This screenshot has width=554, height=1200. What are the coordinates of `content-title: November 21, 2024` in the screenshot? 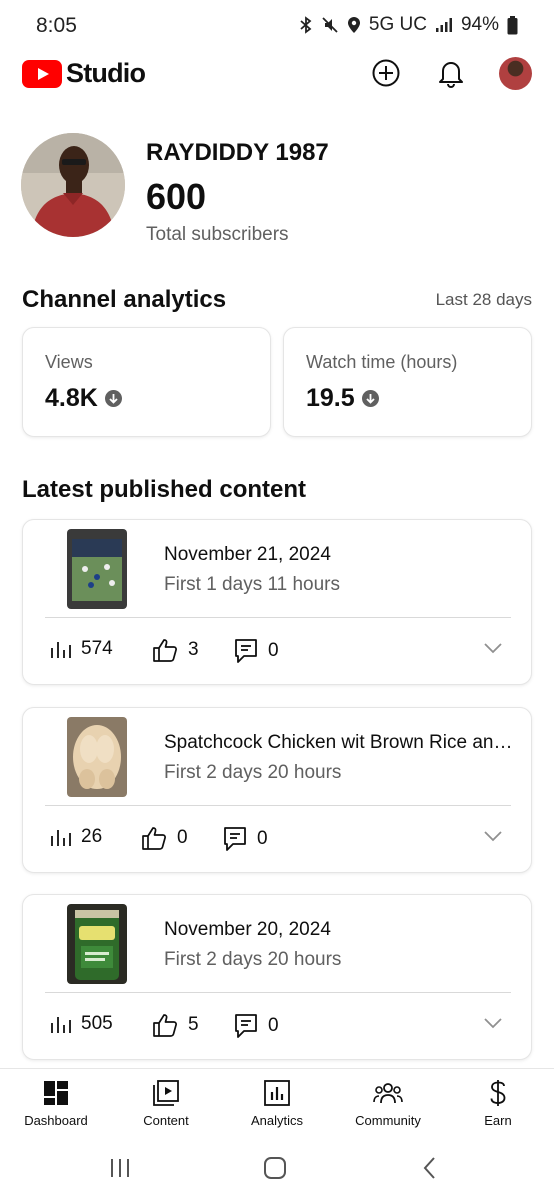 It's located at (247, 554).